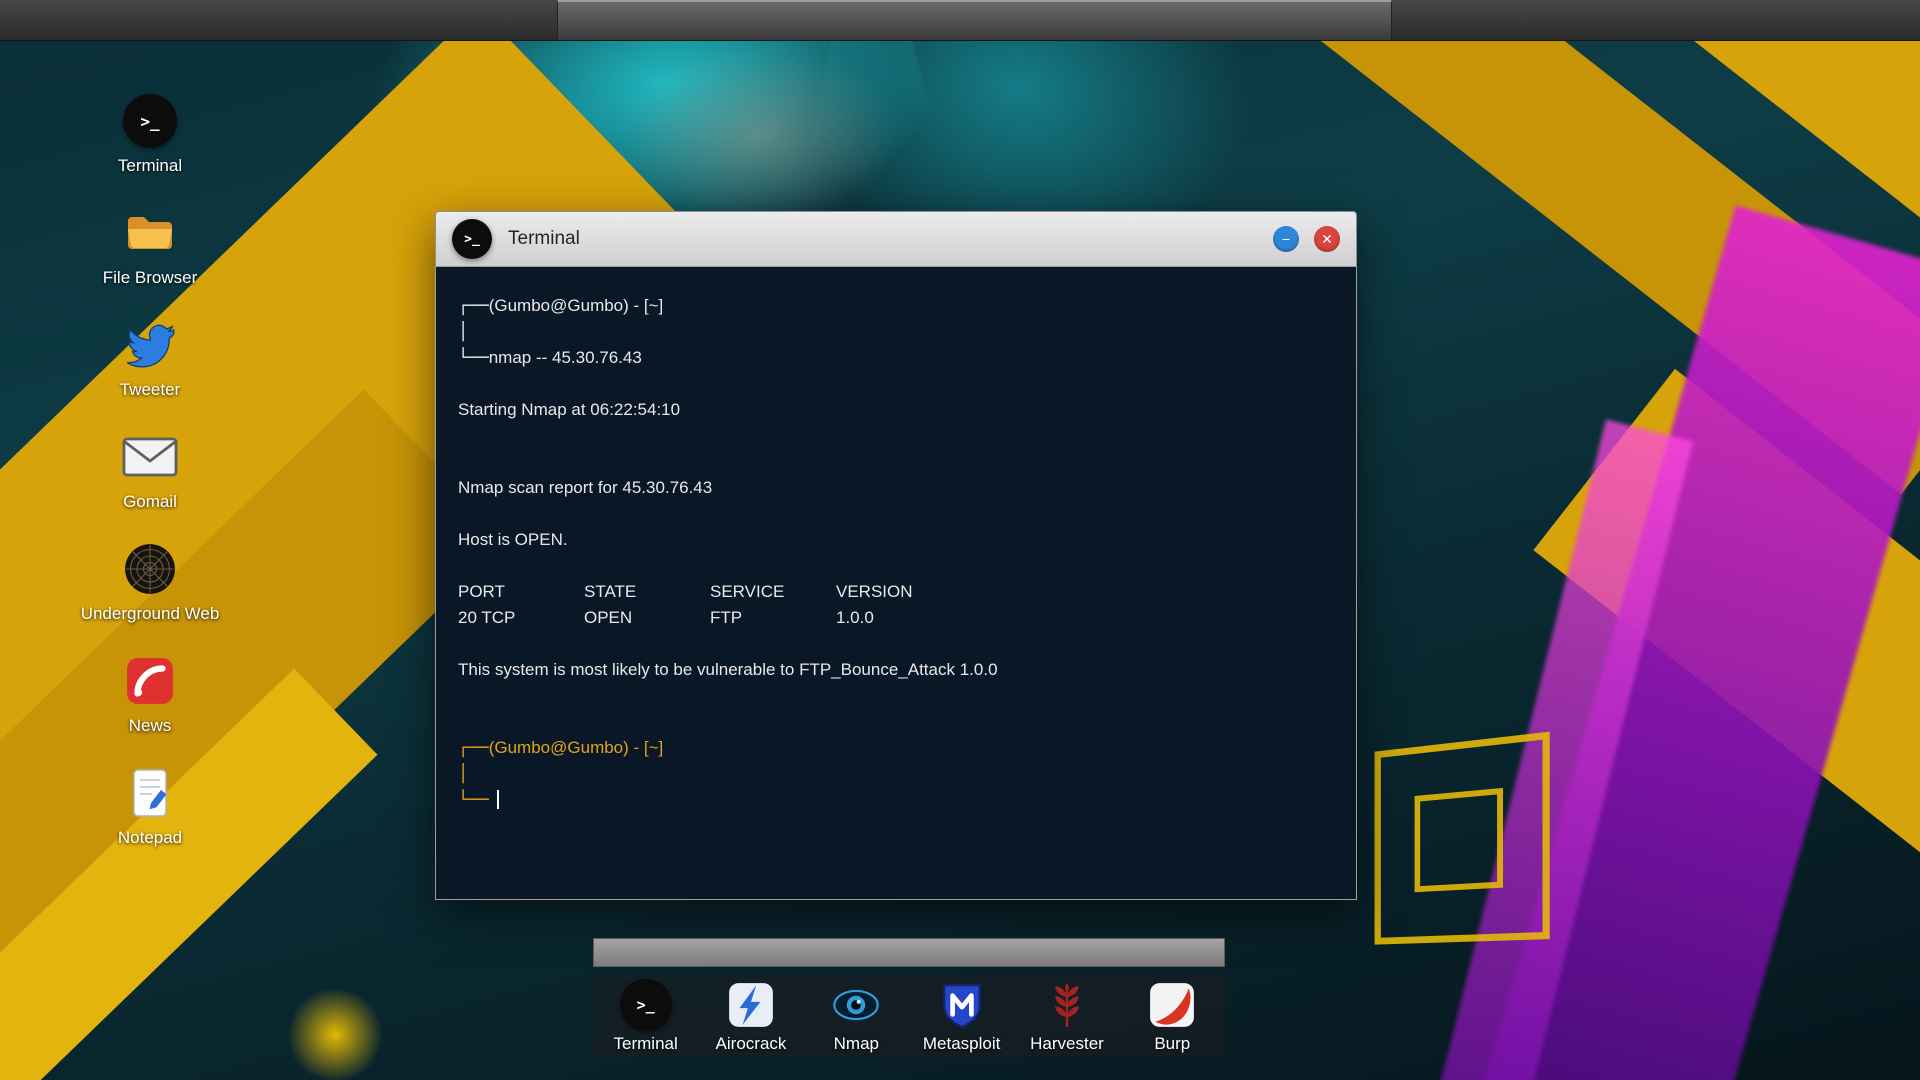  Describe the element at coordinates (895, 800) in the screenshot. I see `input-line: └──` at that location.